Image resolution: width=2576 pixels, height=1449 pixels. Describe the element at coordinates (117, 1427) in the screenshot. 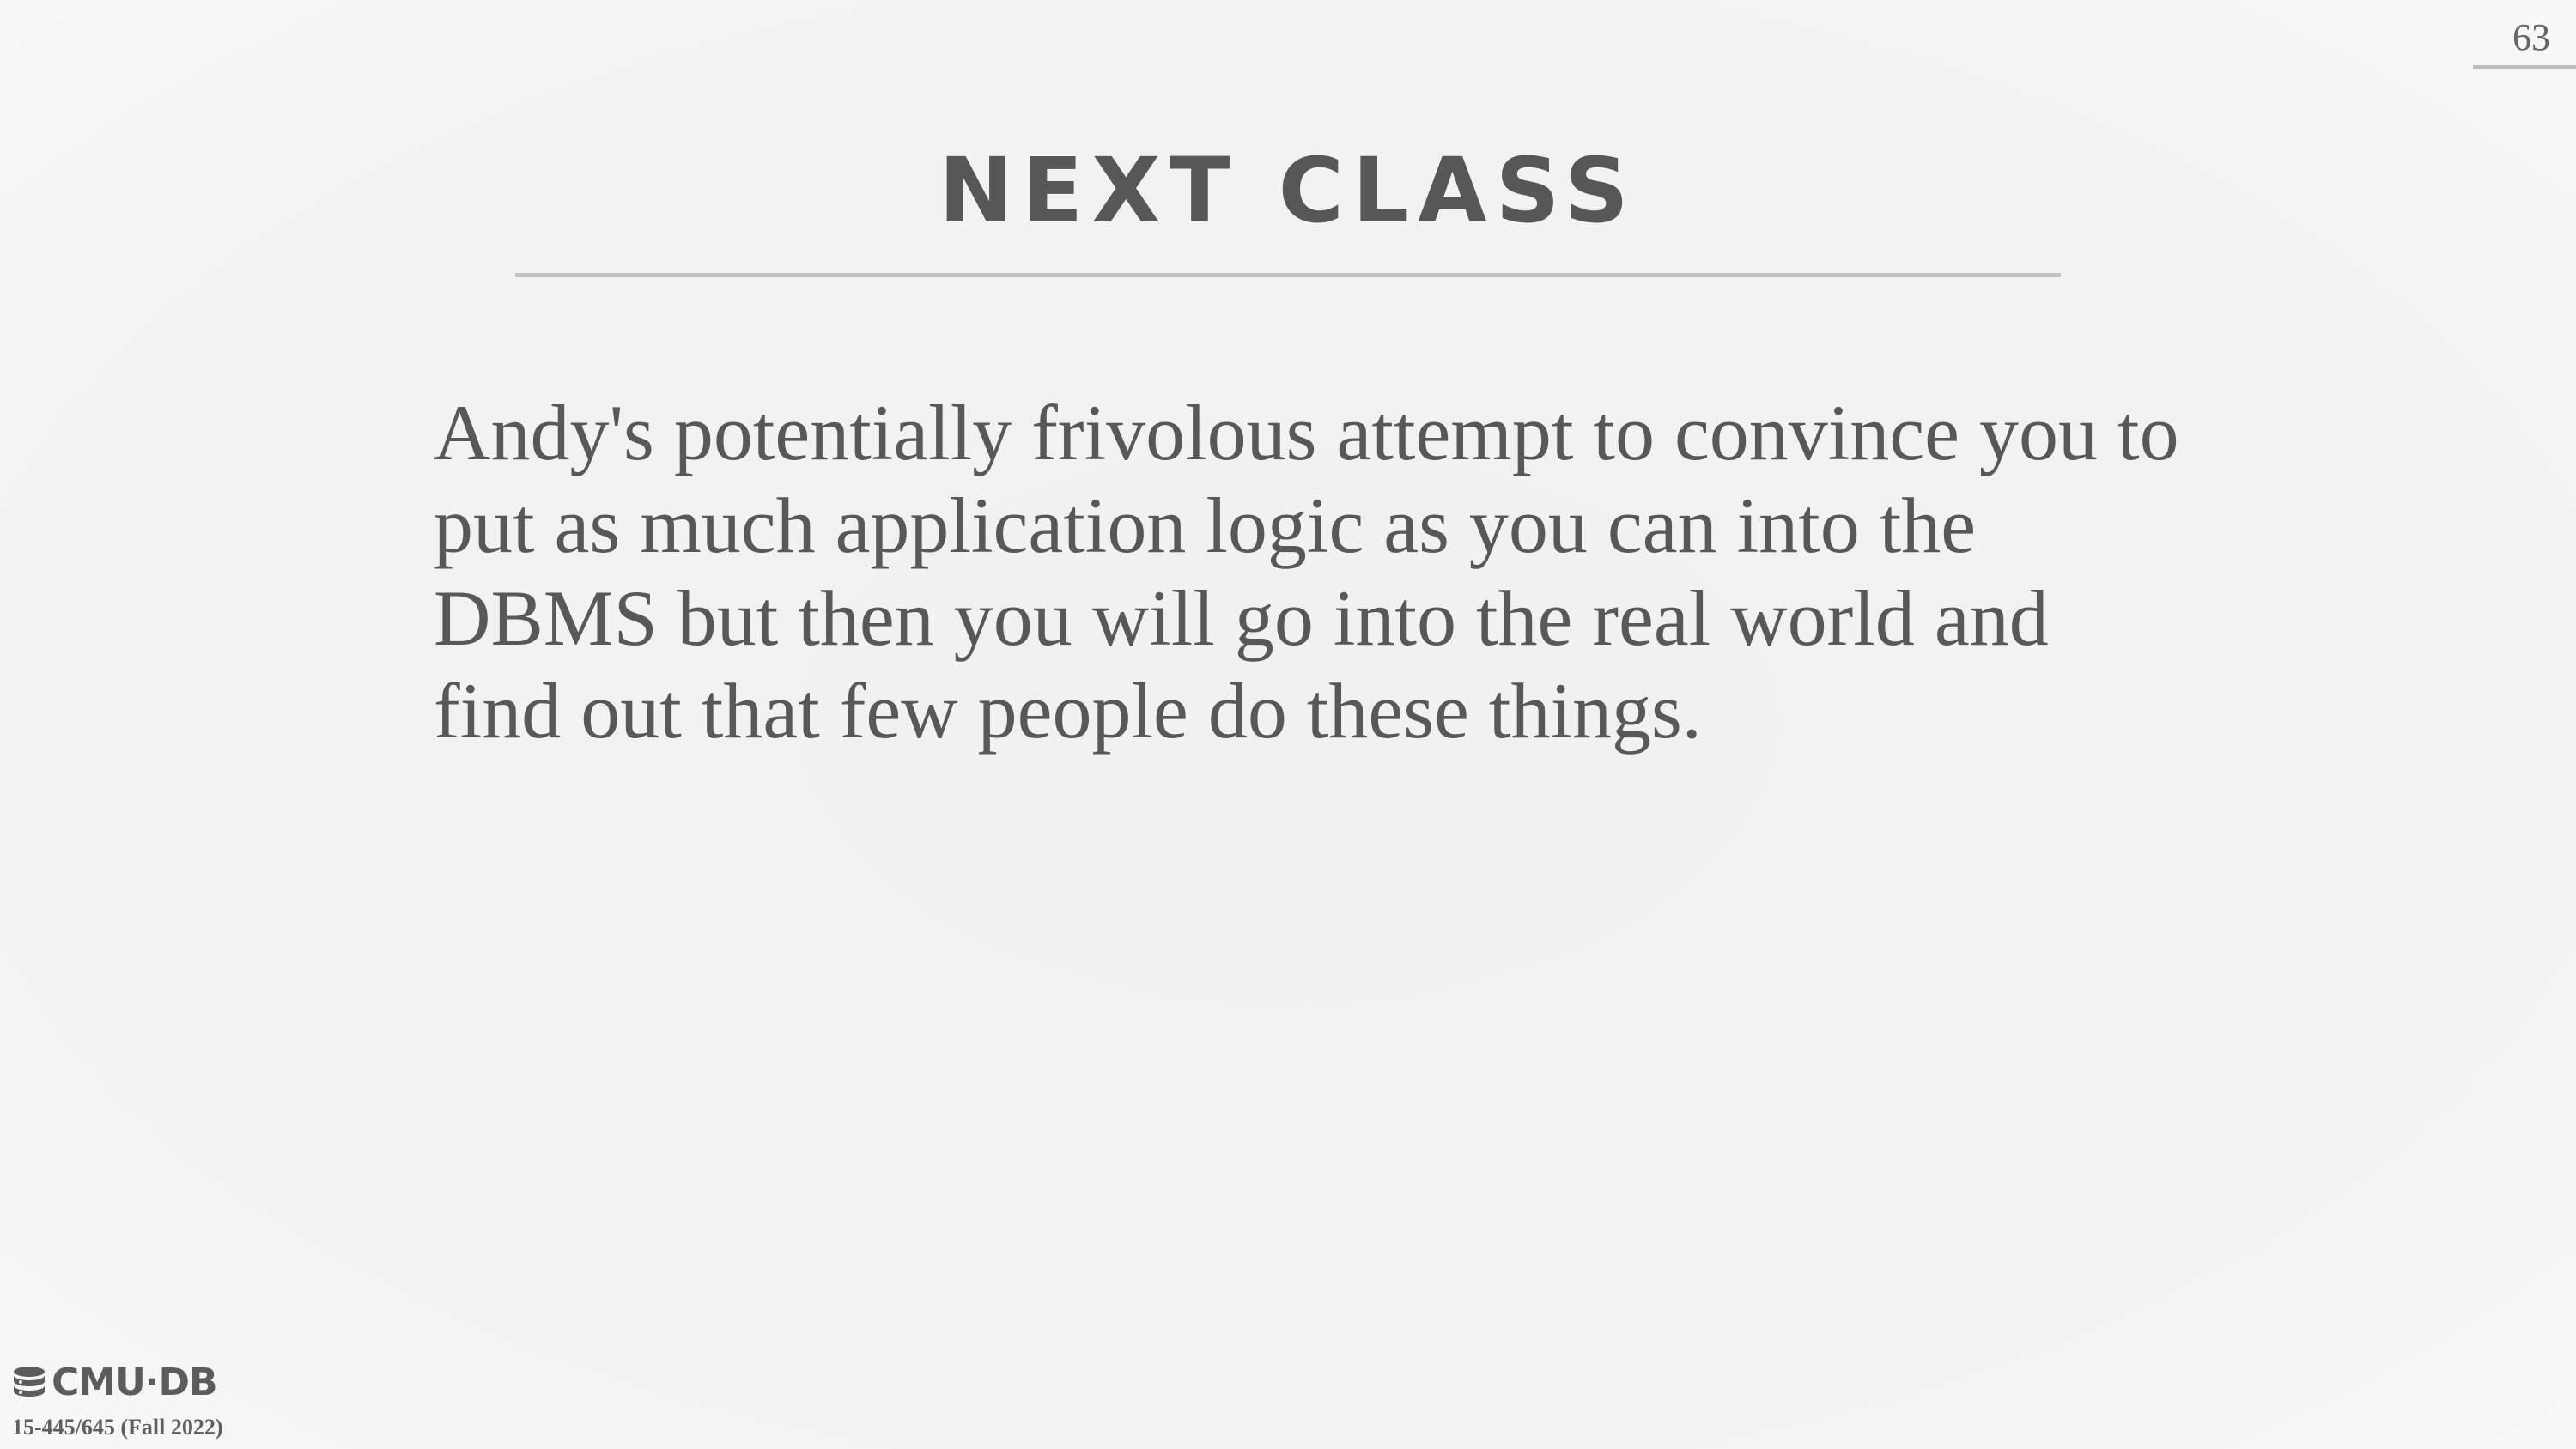

I see `course-label: 15-445/645 (Fall 2022)` at that location.